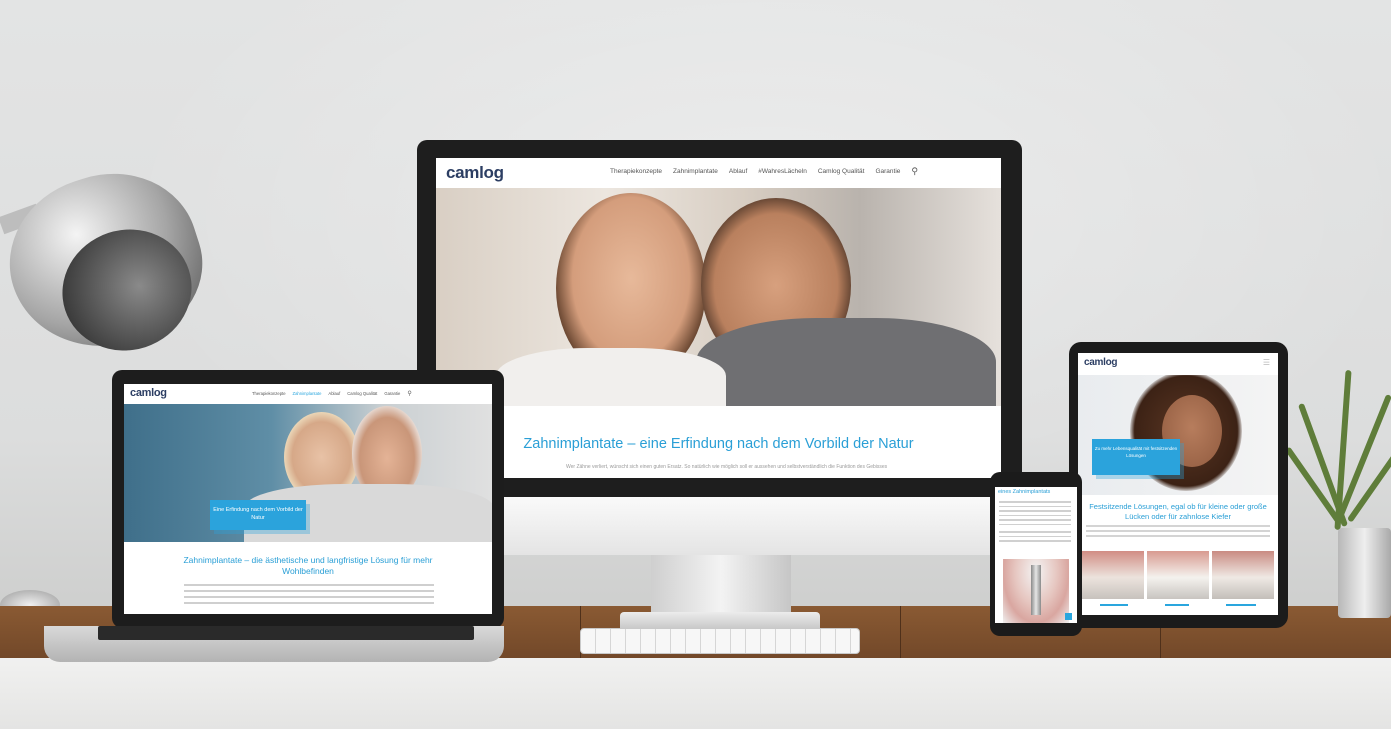 The image size is (1391, 729). What do you see at coordinates (475, 173) in the screenshot?
I see `logo: camlog` at bounding box center [475, 173].